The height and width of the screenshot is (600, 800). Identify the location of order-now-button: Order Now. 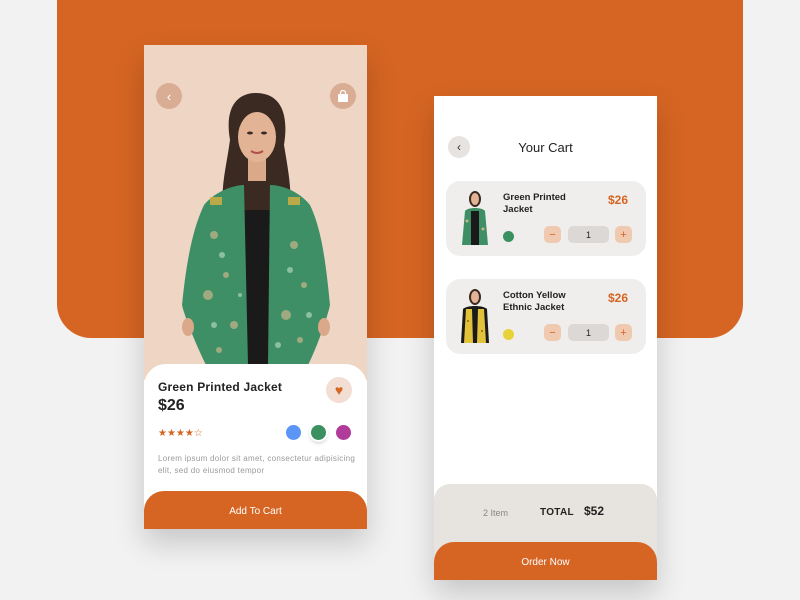
(545, 561).